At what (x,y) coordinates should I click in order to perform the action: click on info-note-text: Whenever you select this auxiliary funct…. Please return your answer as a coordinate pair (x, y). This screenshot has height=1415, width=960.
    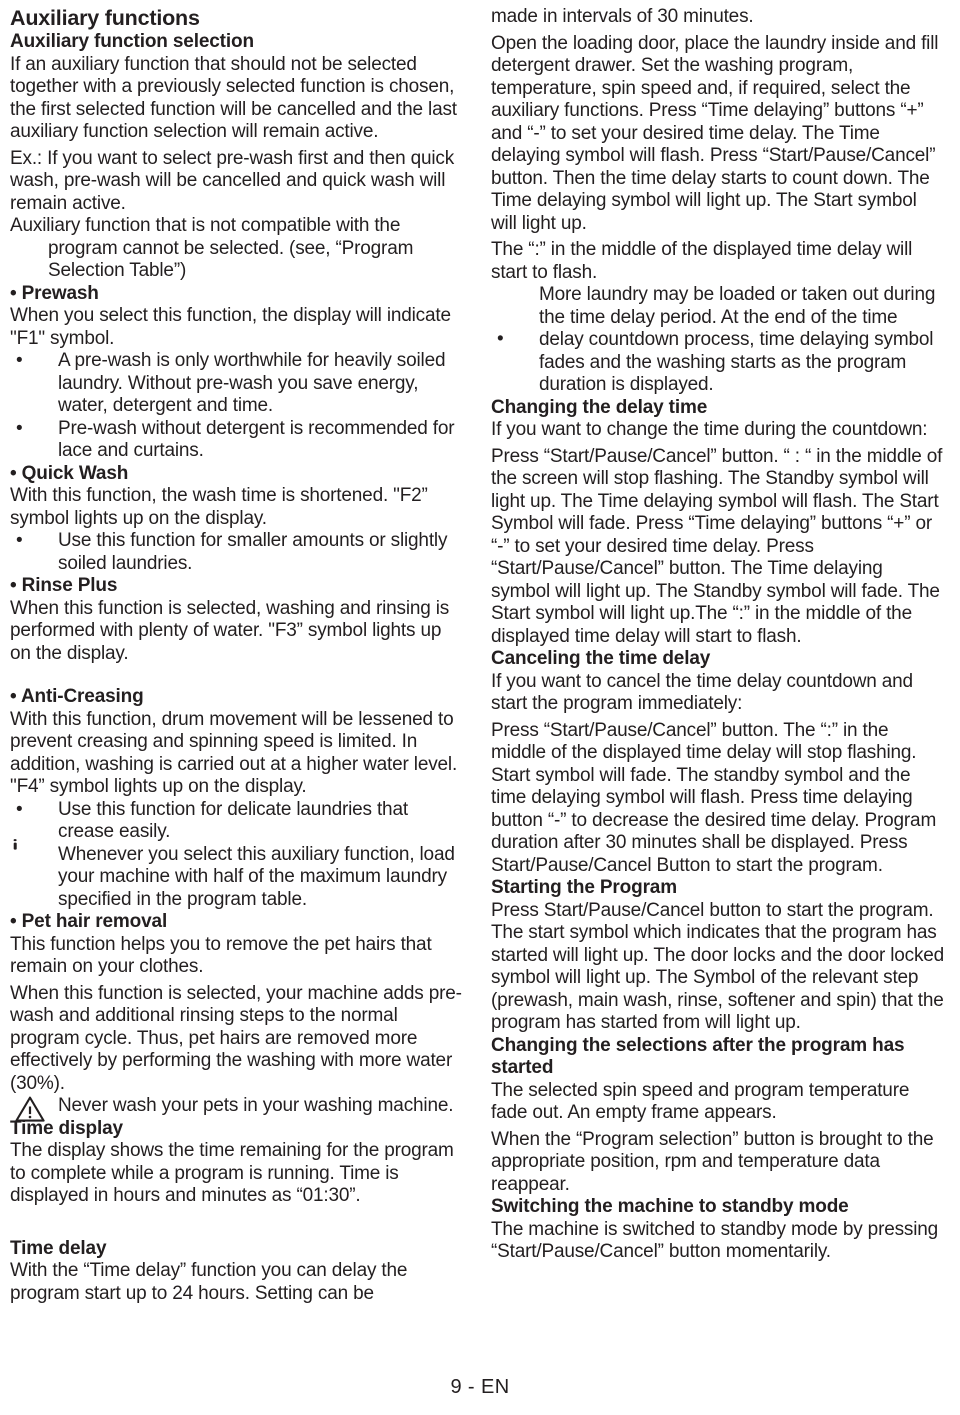
    Looking at the image, I should click on (256, 876).